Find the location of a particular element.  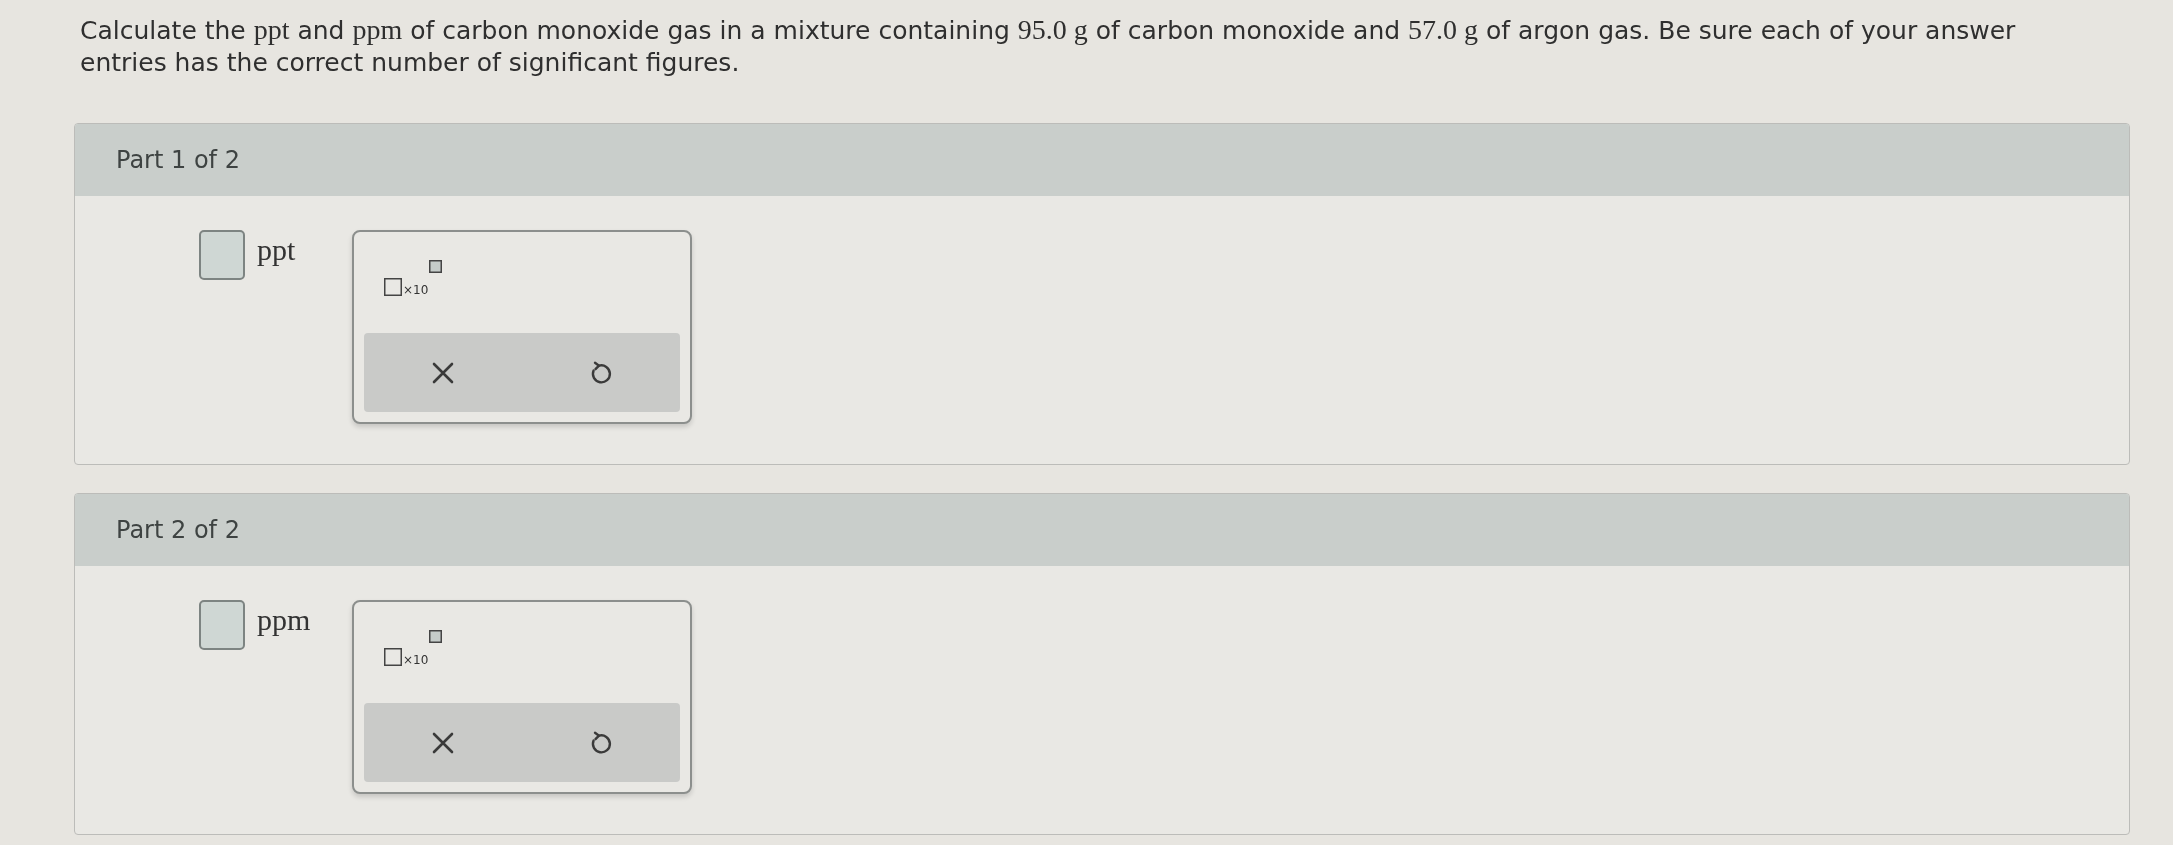

unit-label: ppt is located at coordinates (276, 250).